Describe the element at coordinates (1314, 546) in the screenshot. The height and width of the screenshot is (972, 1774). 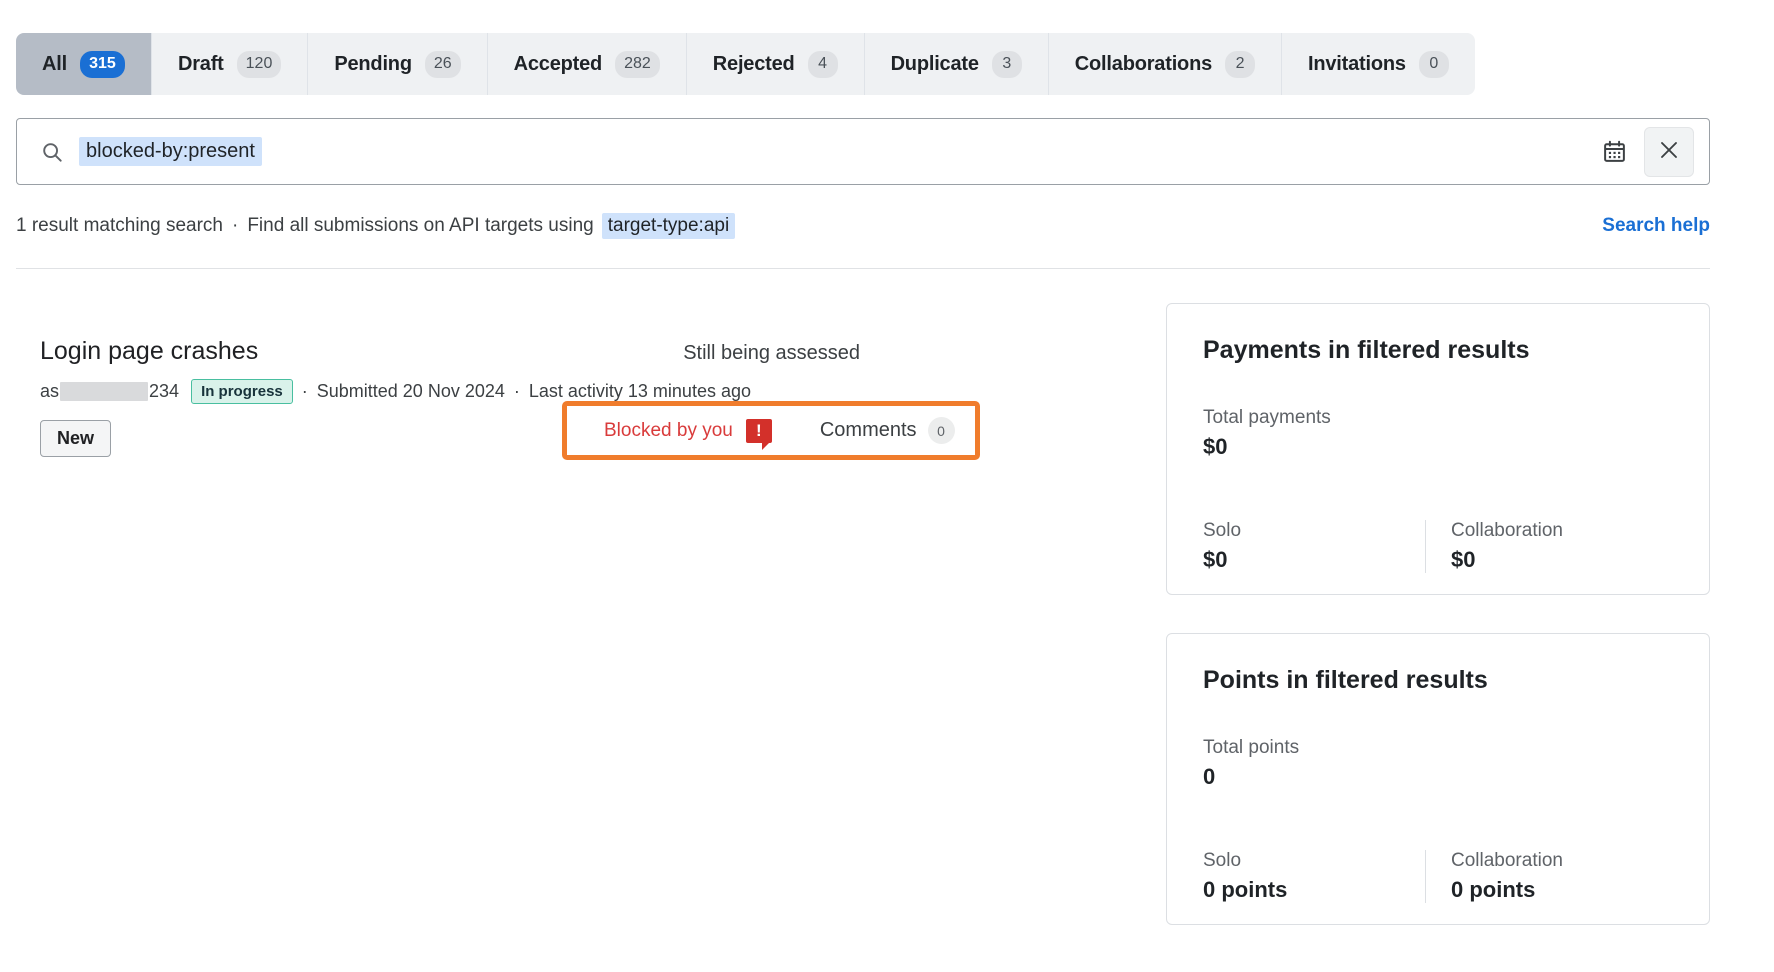
I see `payments-solo-block: Solo $0` at that location.